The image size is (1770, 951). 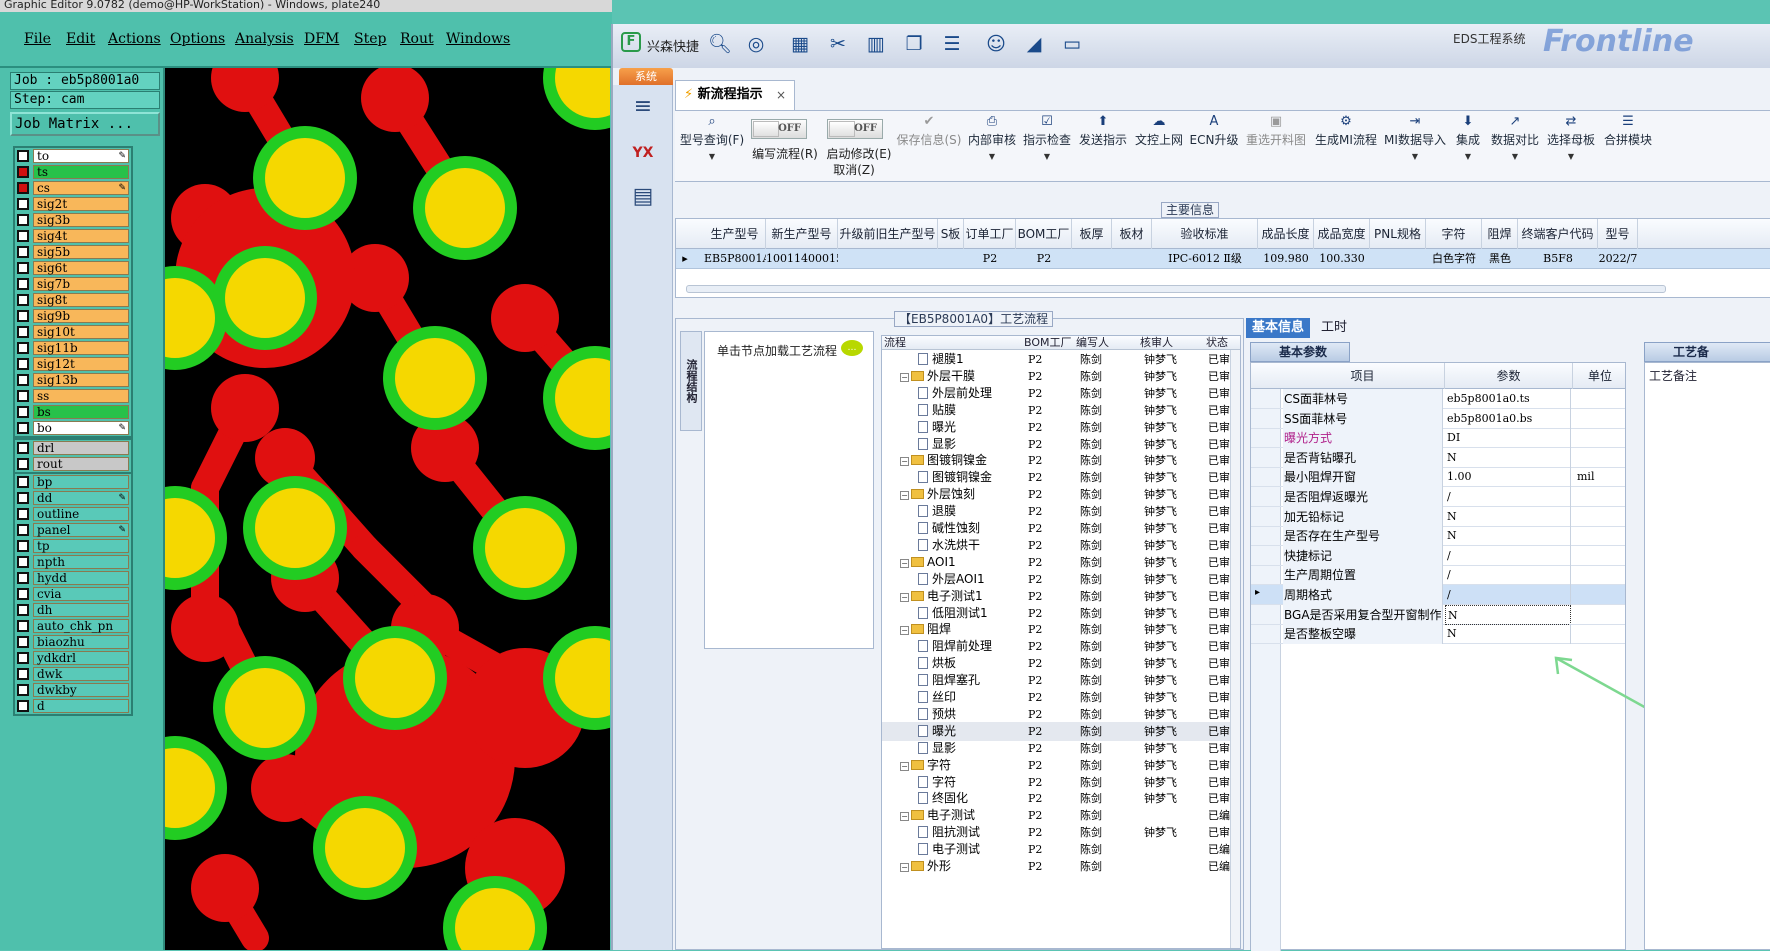 What do you see at coordinates (73, 594) in the screenshot?
I see `layer-row: cvia` at bounding box center [73, 594].